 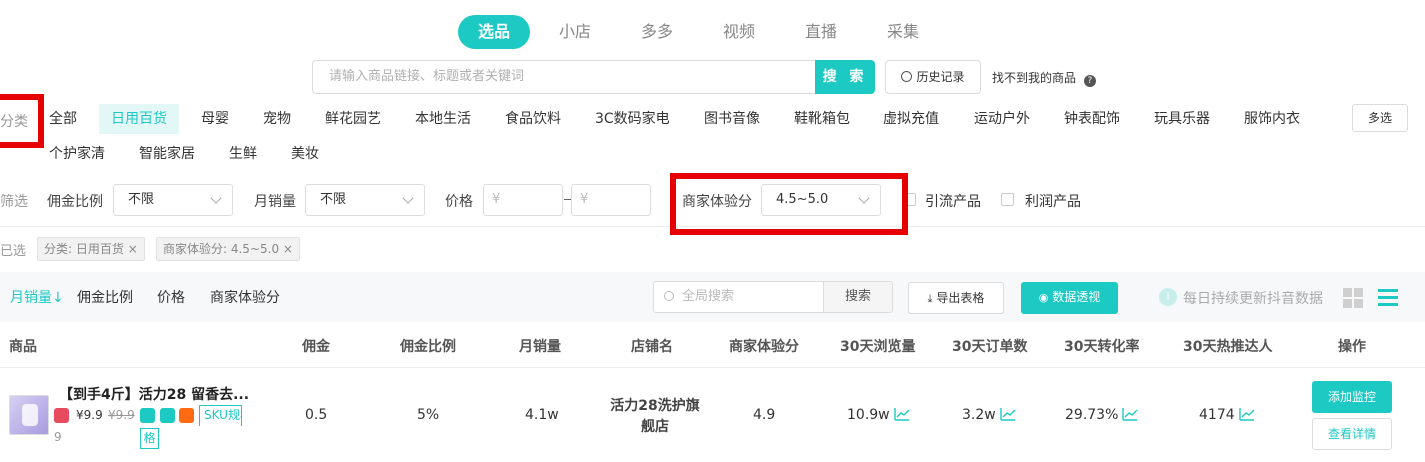 I want to click on sort-price: 价格, so click(x=171, y=297).